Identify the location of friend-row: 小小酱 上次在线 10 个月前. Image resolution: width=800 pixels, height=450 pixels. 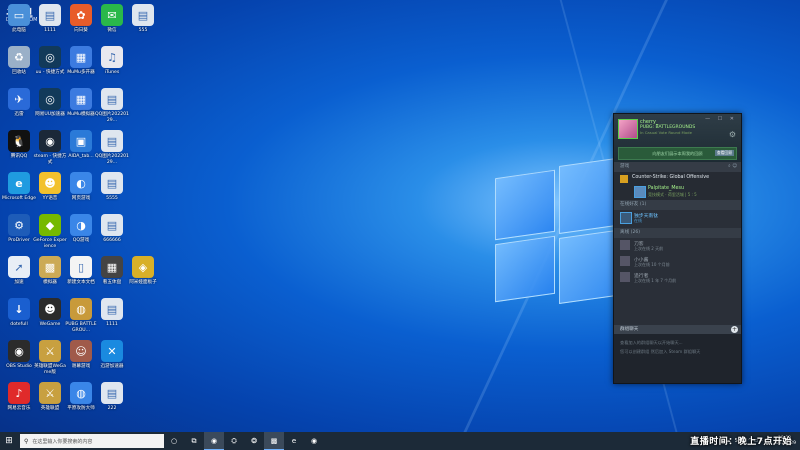
(677, 262).